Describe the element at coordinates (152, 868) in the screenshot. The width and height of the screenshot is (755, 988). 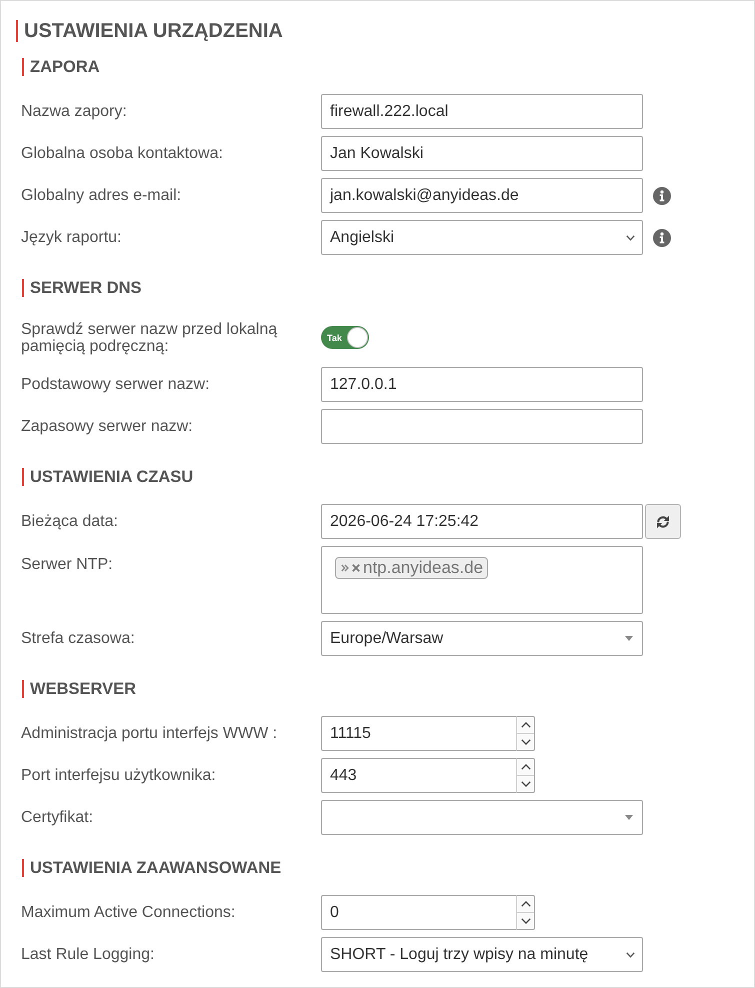
I see `section-heading: USTAWIENIA ZAAWANSOWANE` at that location.